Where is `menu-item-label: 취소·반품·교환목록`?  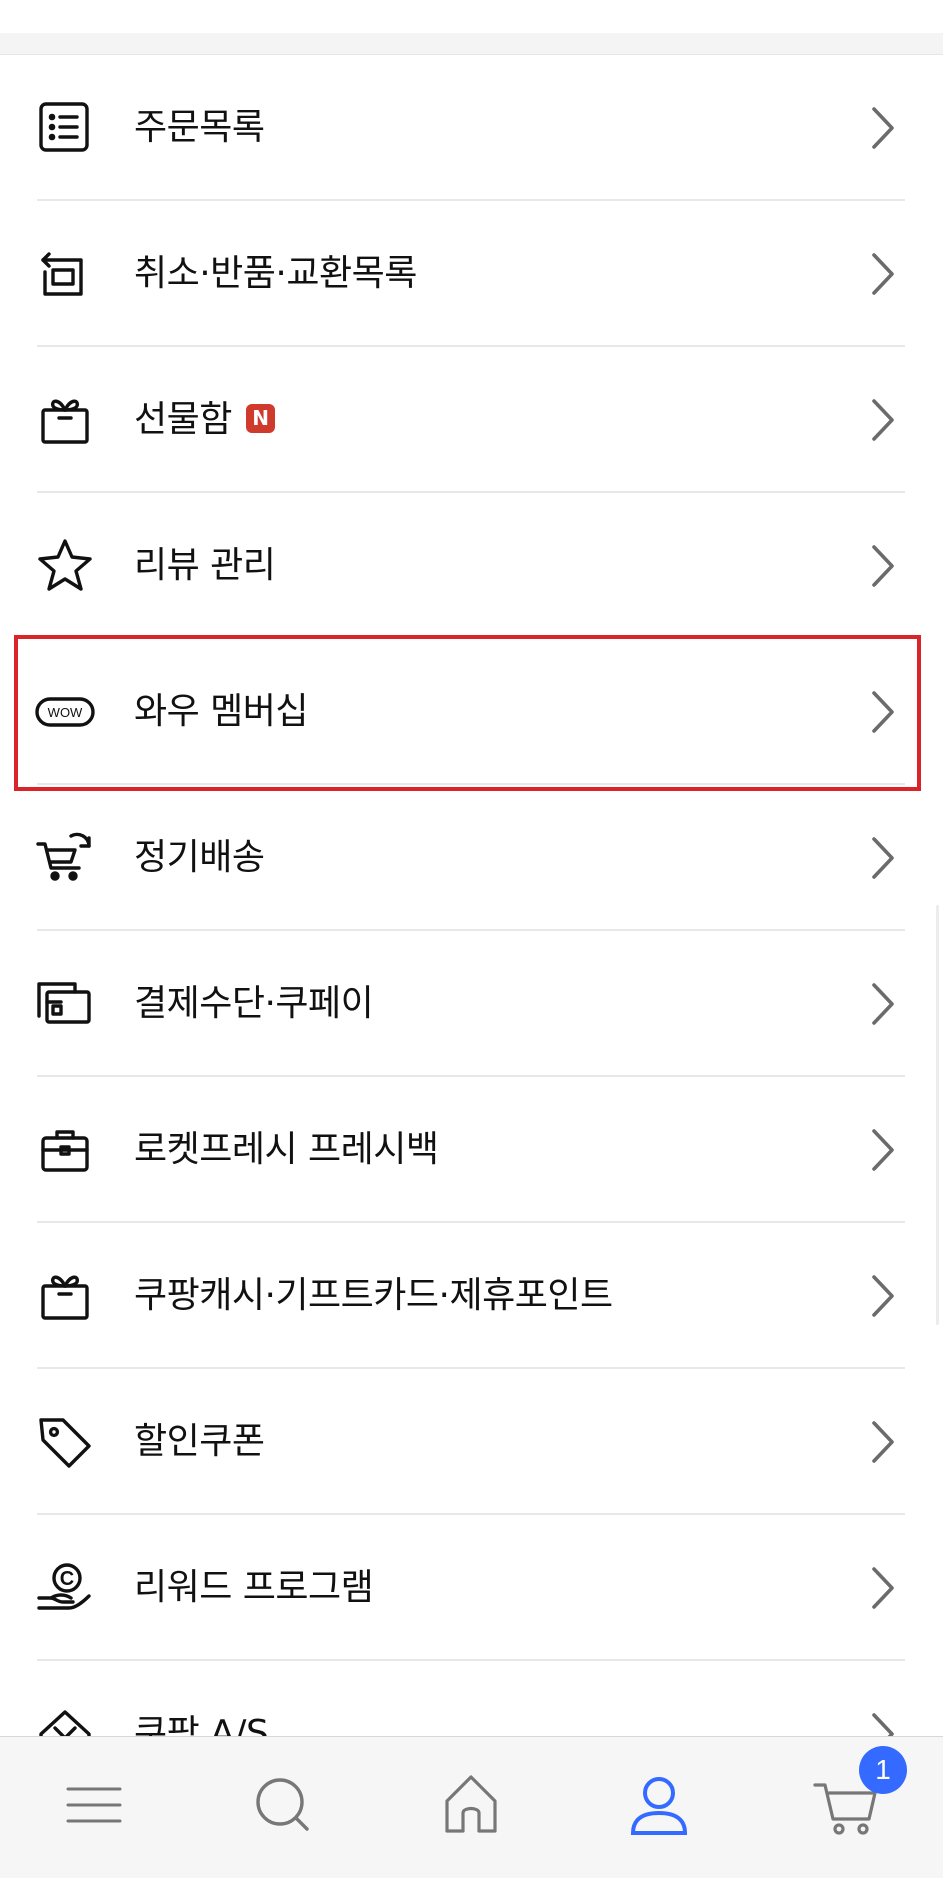 menu-item-label: 취소·반품·교환목록 is located at coordinates (275, 273).